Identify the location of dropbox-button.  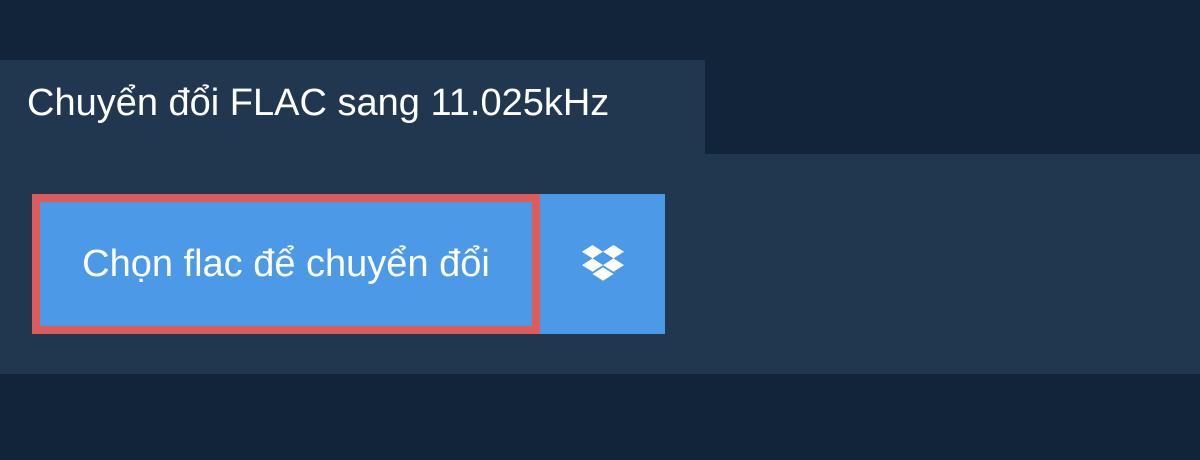
(602, 264).